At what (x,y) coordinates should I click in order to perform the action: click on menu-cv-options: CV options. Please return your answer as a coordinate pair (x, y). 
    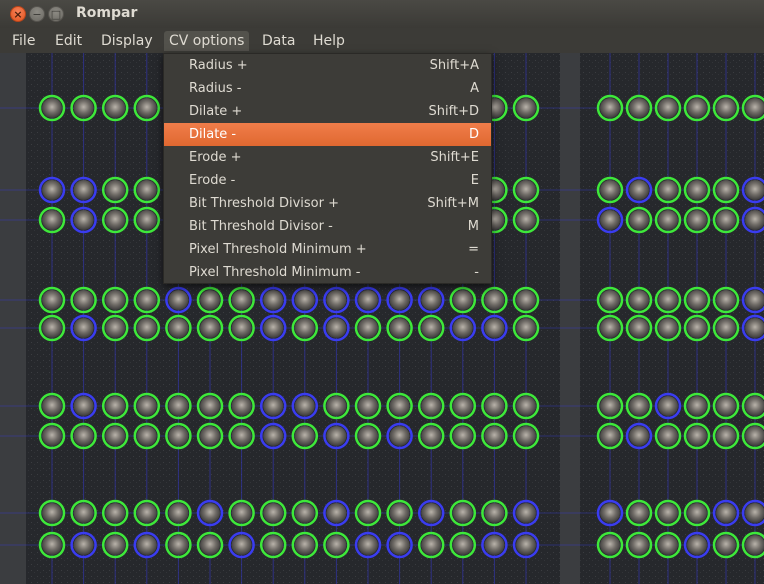
    Looking at the image, I should click on (207, 41).